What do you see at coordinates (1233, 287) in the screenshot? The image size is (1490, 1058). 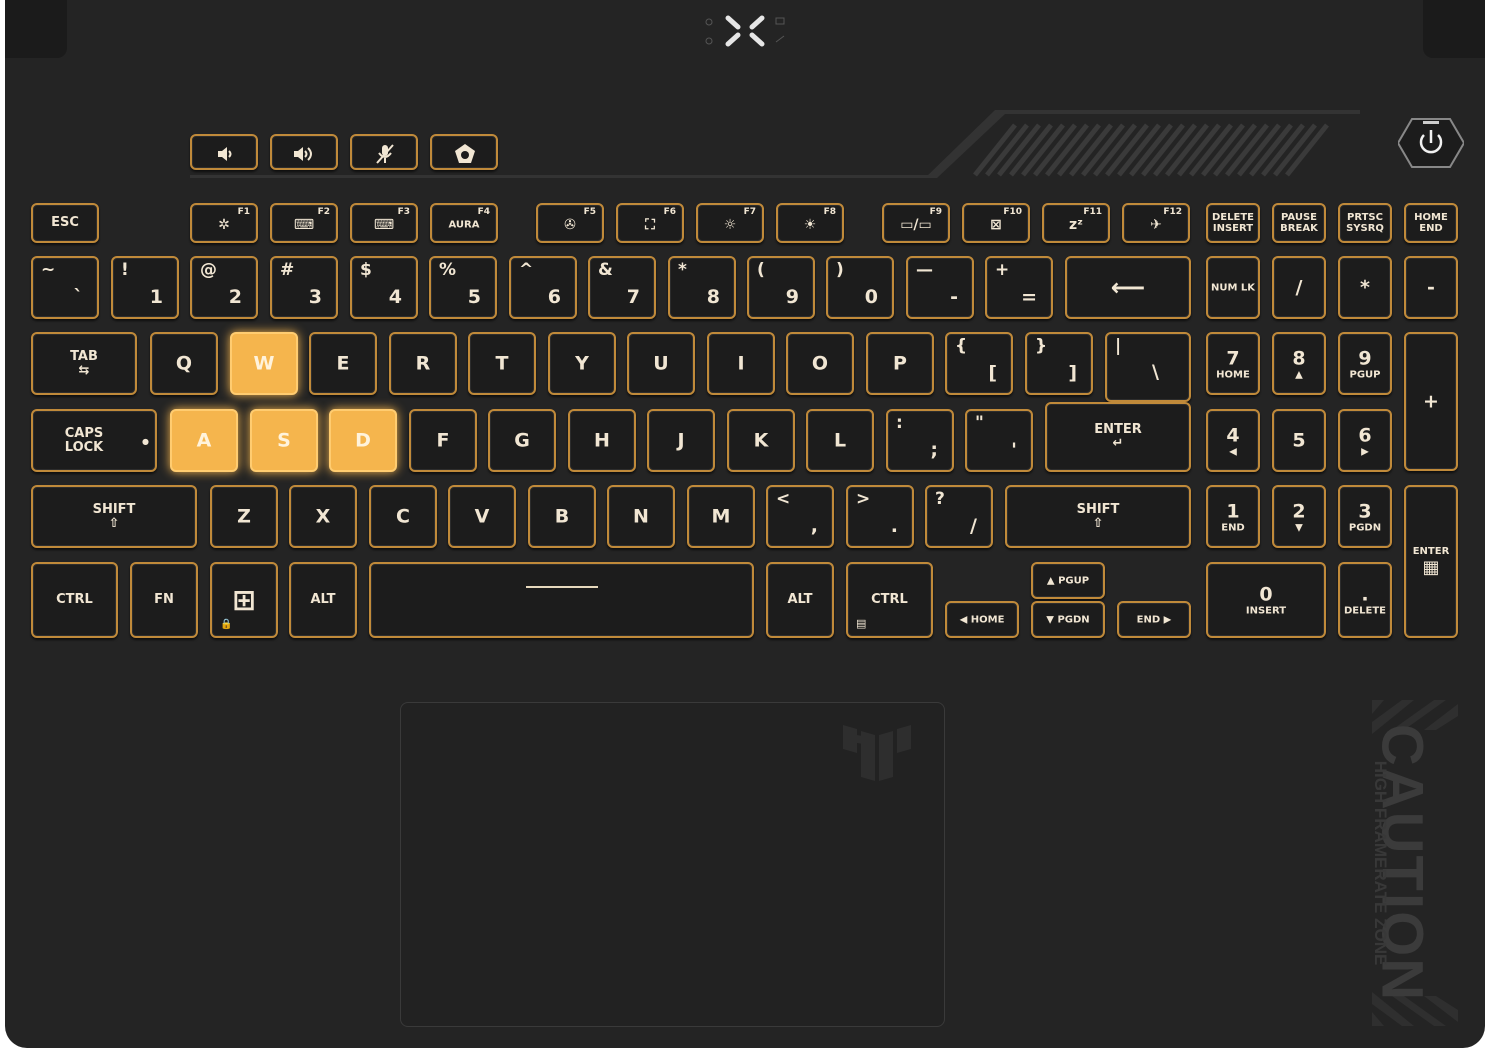 I see `numlock-key: NUM LK` at bounding box center [1233, 287].